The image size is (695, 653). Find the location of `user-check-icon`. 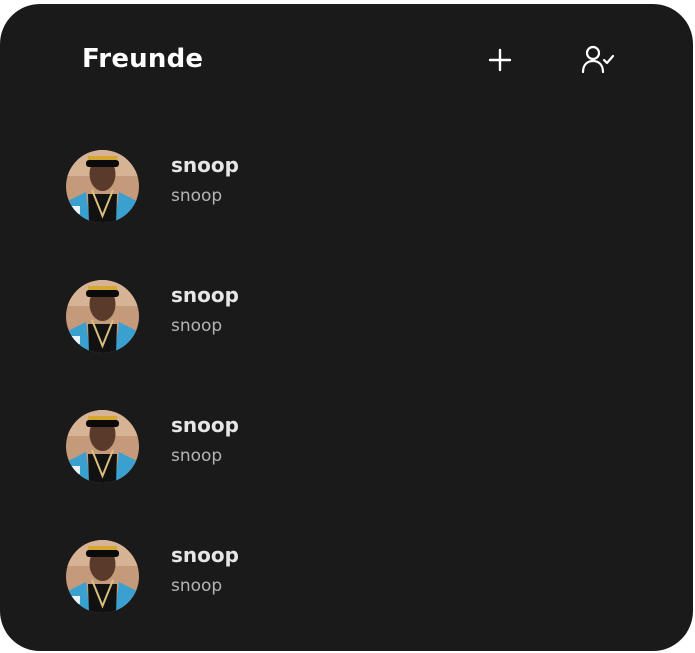

user-check-icon is located at coordinates (598, 59).